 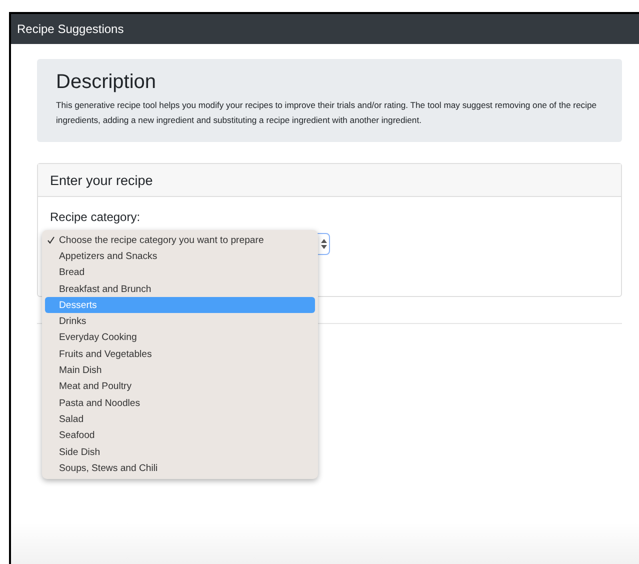 I want to click on dropdown-option: Appetizers and Snacks, so click(x=180, y=256).